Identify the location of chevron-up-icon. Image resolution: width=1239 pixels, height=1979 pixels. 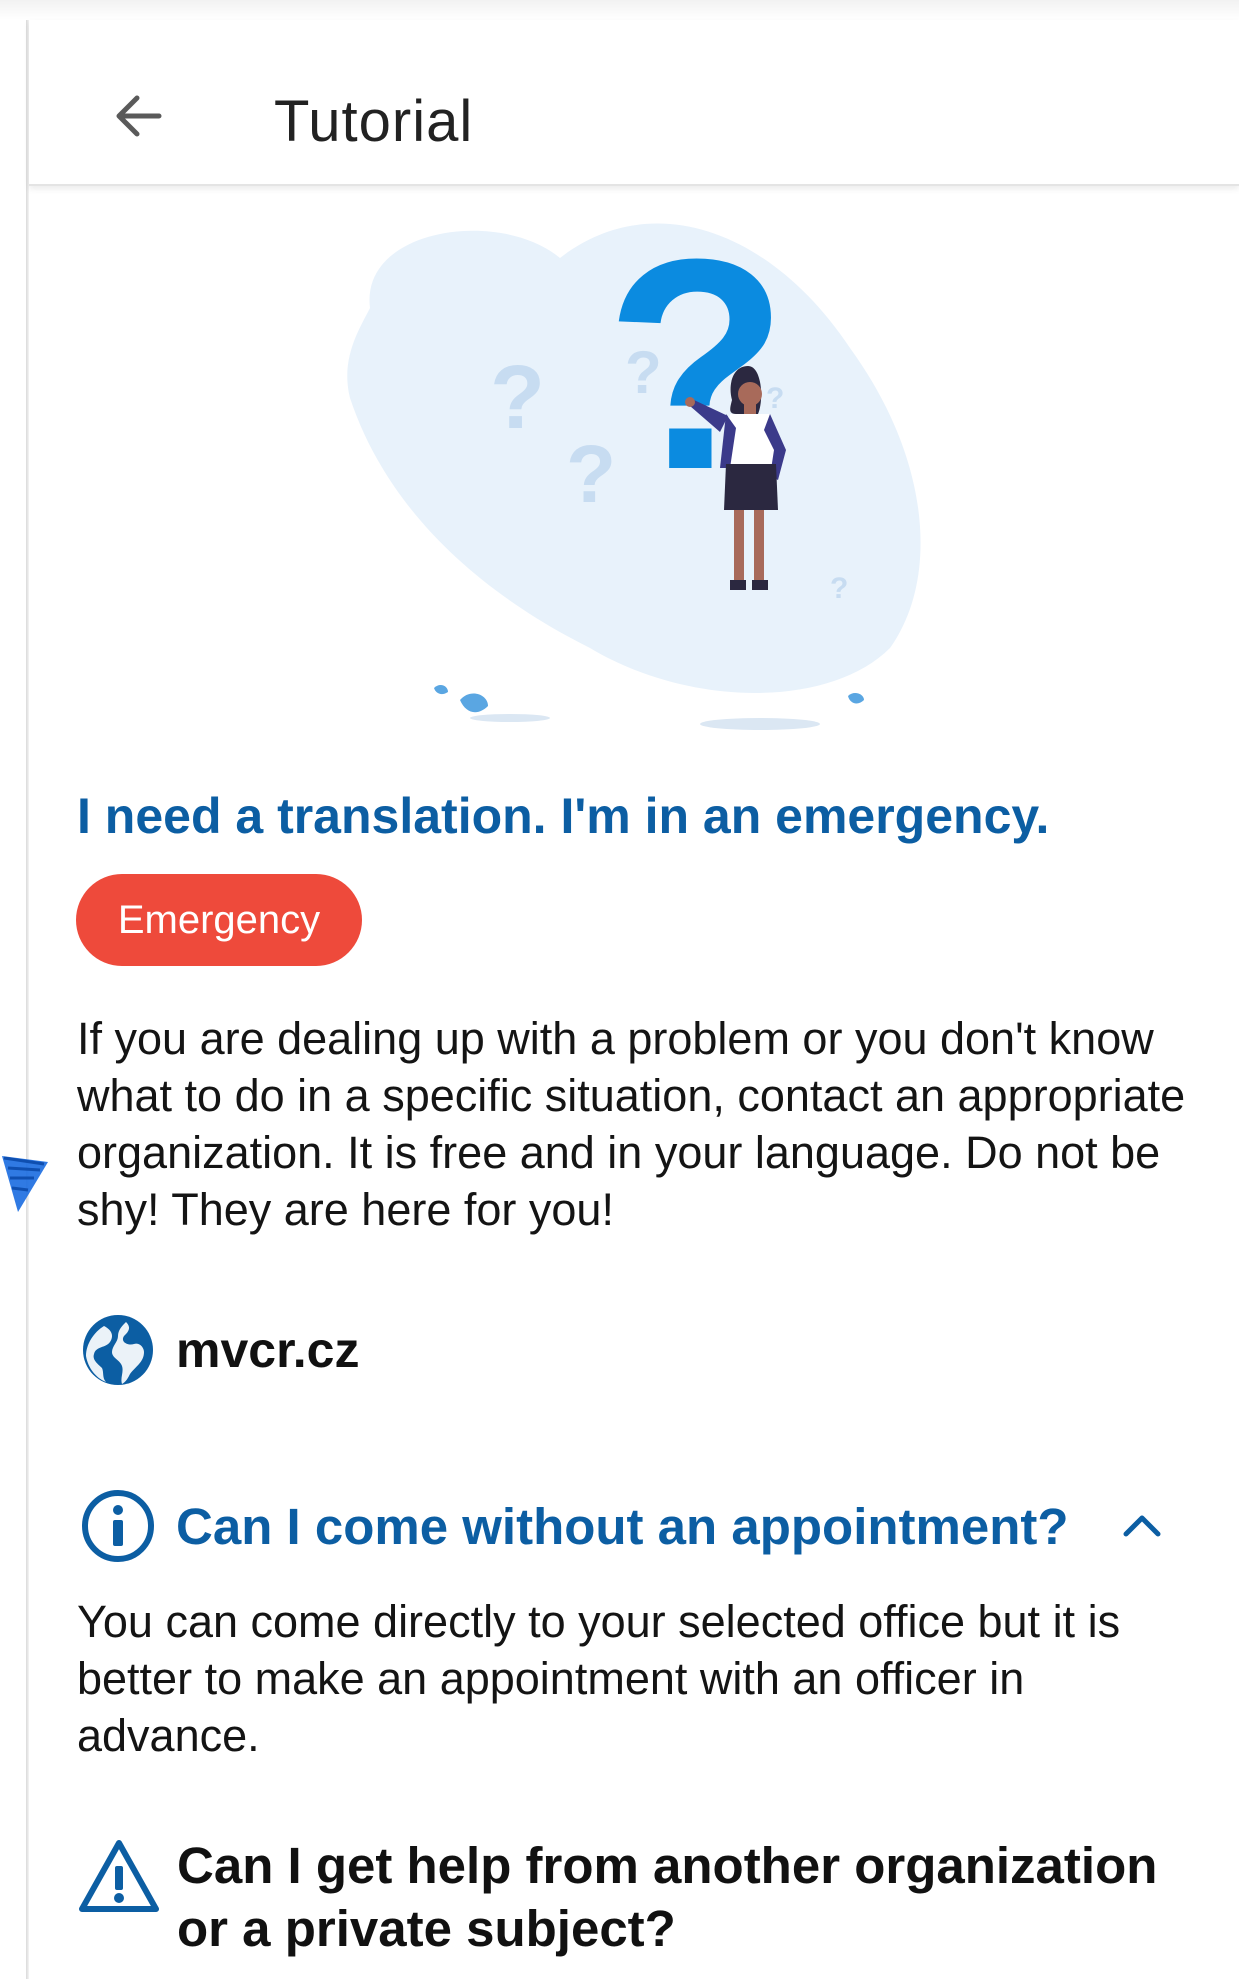
(1142, 1526).